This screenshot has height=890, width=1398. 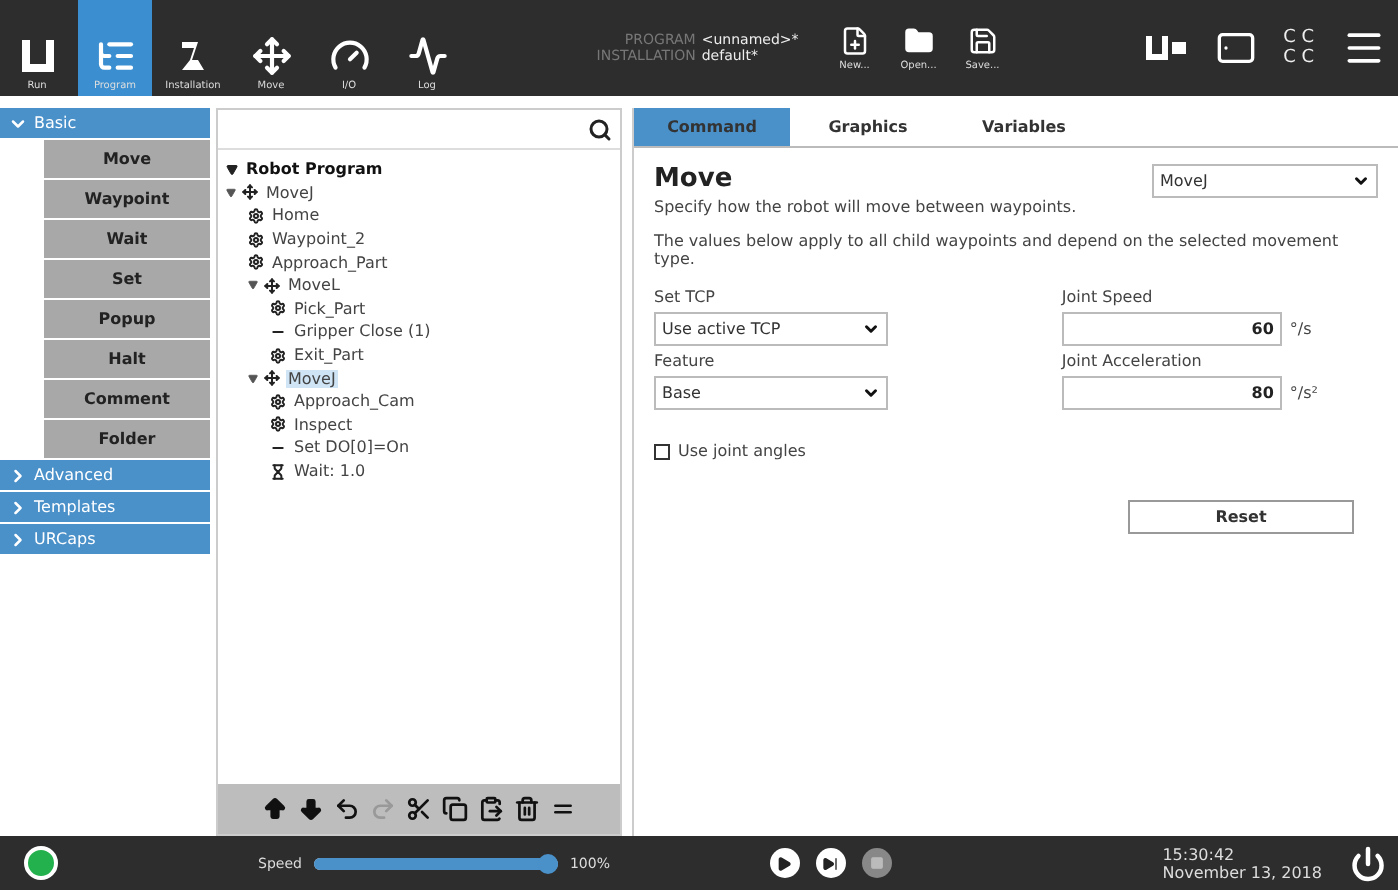 I want to click on unit-text: °/s, so click(x=1300, y=329).